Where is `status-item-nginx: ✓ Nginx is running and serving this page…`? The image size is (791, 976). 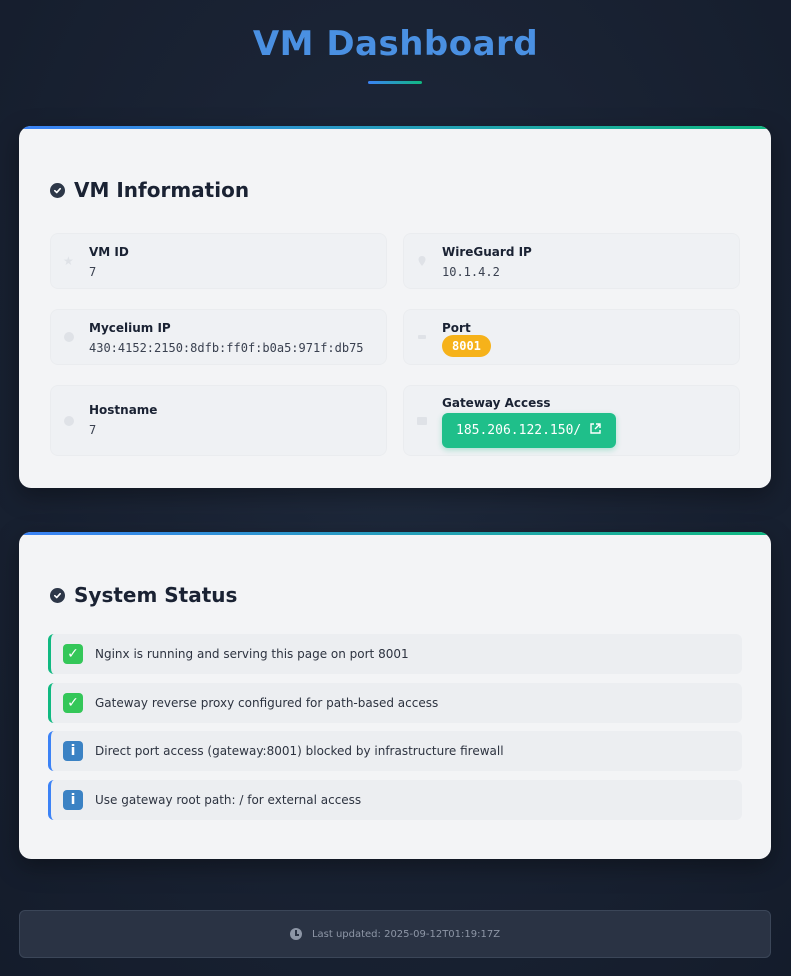
status-item-nginx: ✓ Nginx is running and serving this page… is located at coordinates (395, 654).